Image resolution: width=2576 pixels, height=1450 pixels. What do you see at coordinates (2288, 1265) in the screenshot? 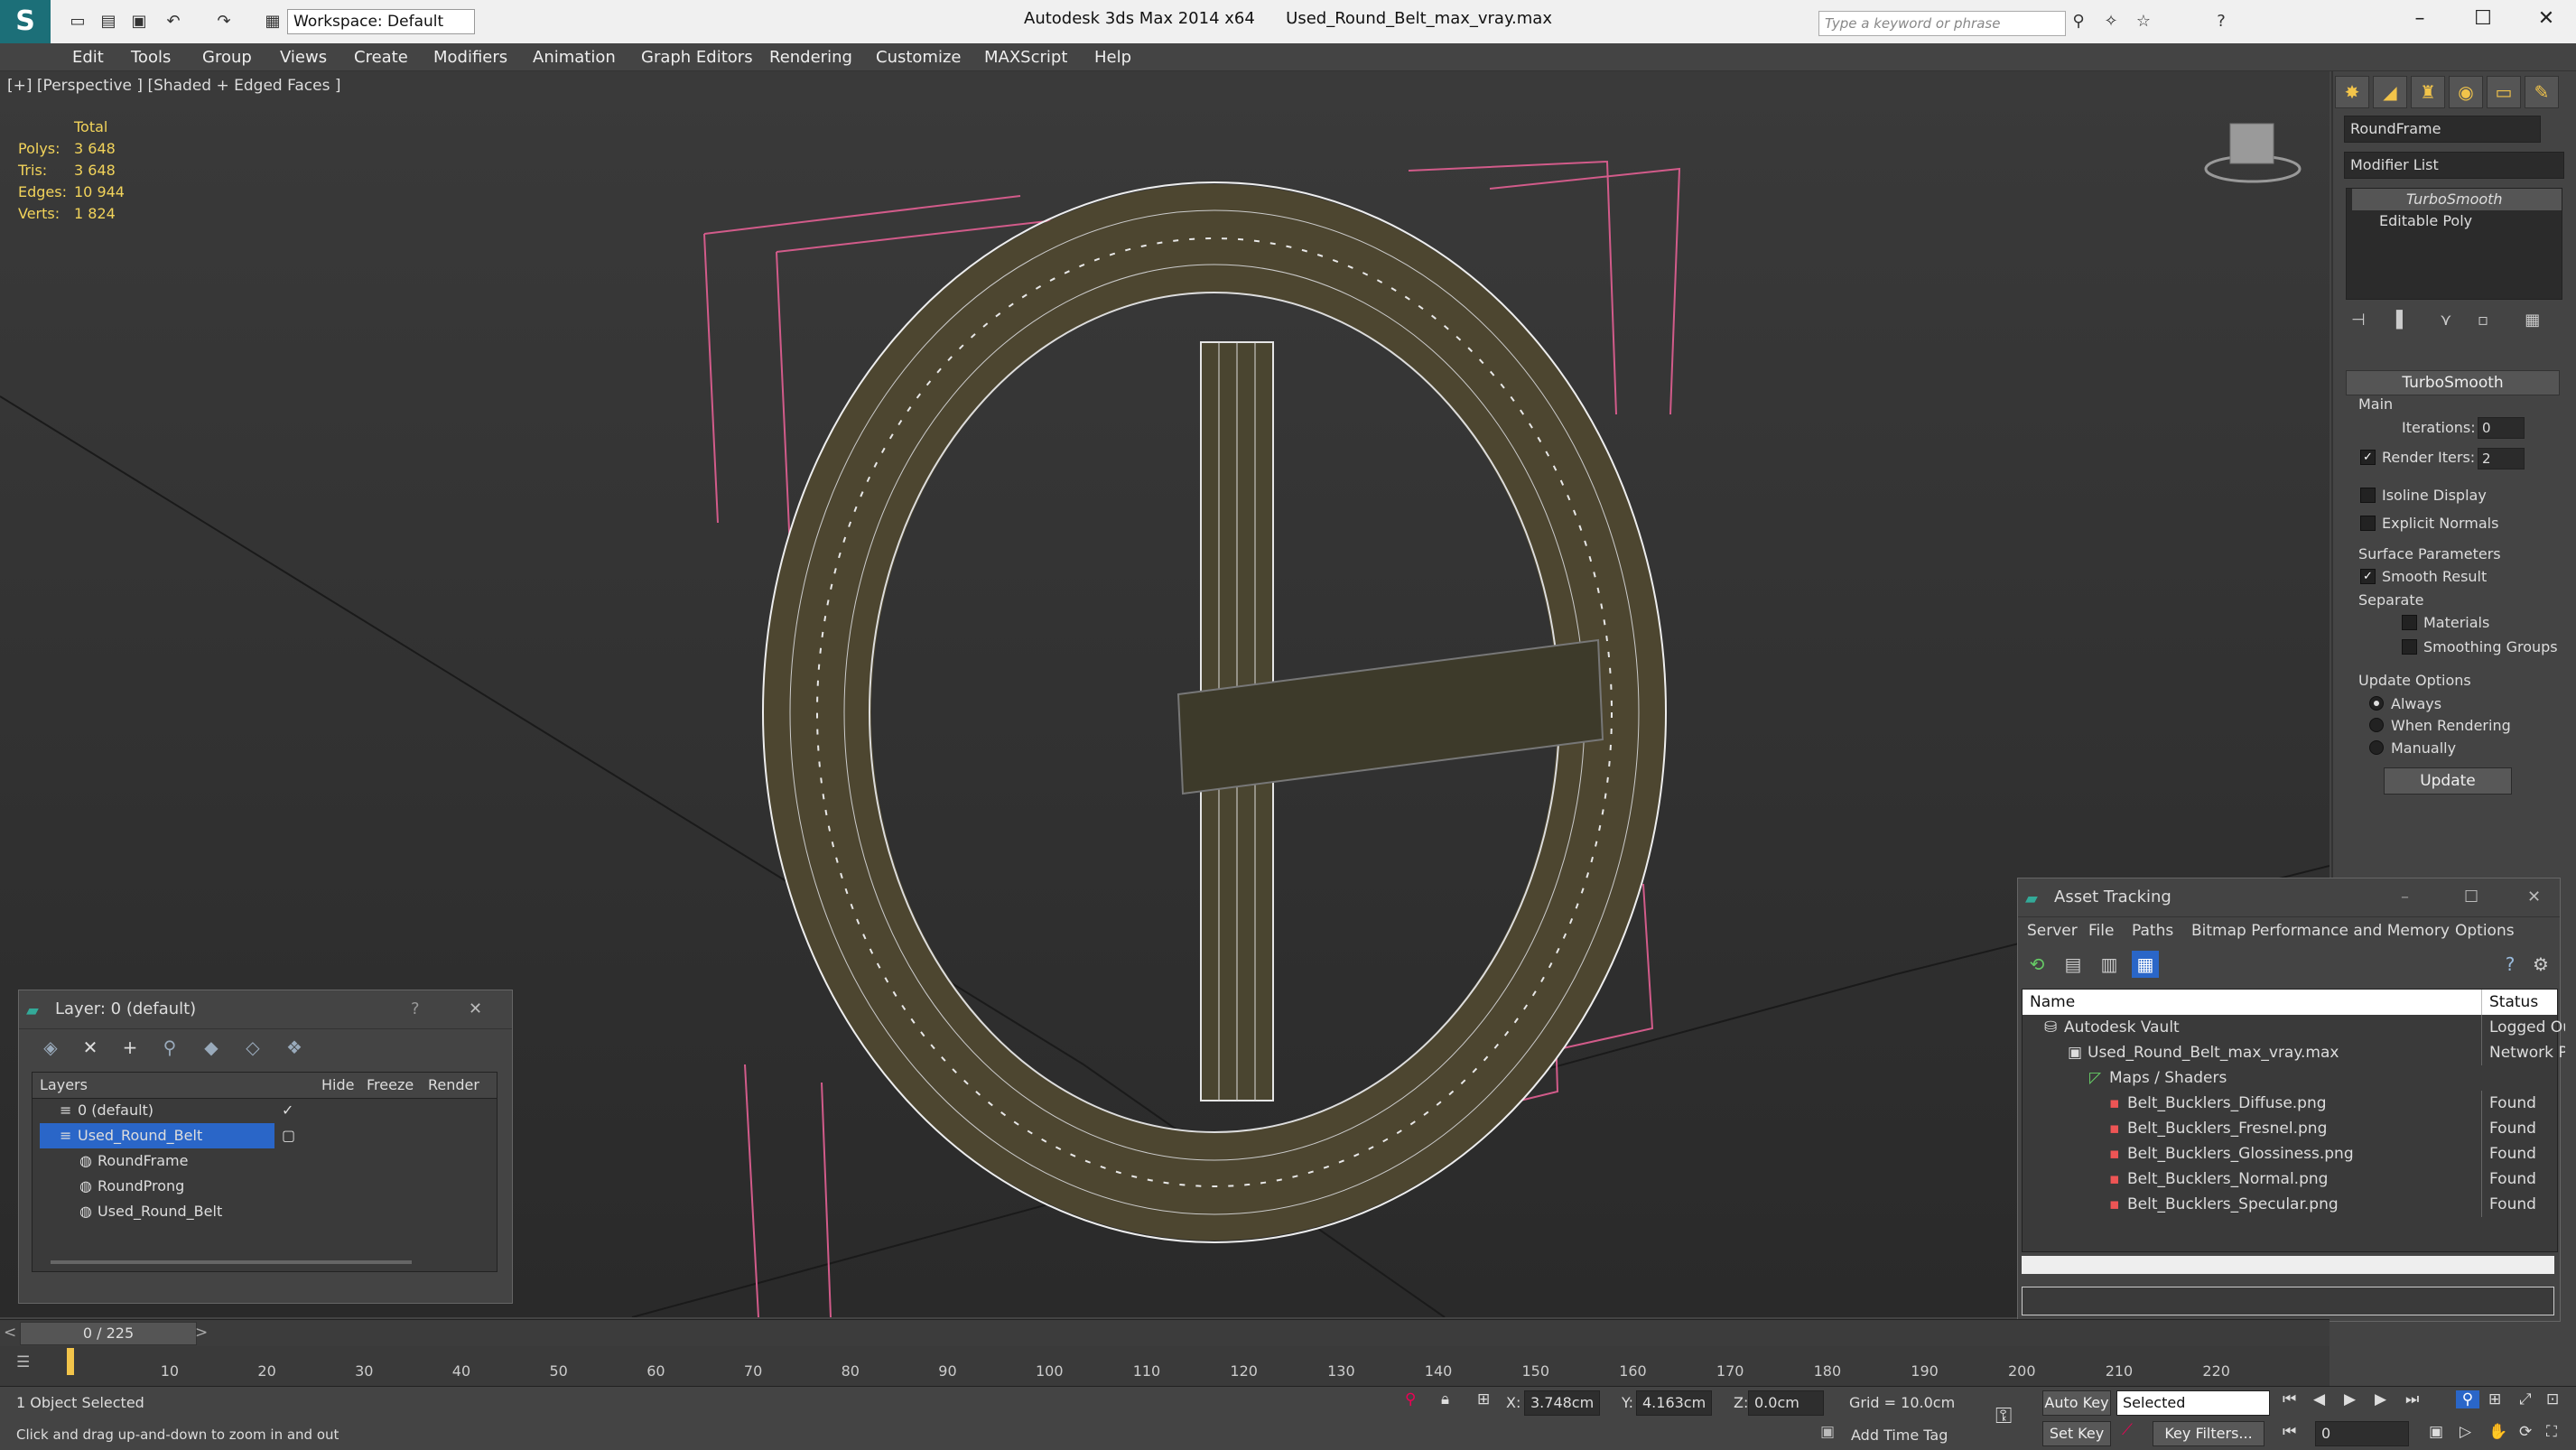
I see `asset-scrollbar` at bounding box center [2288, 1265].